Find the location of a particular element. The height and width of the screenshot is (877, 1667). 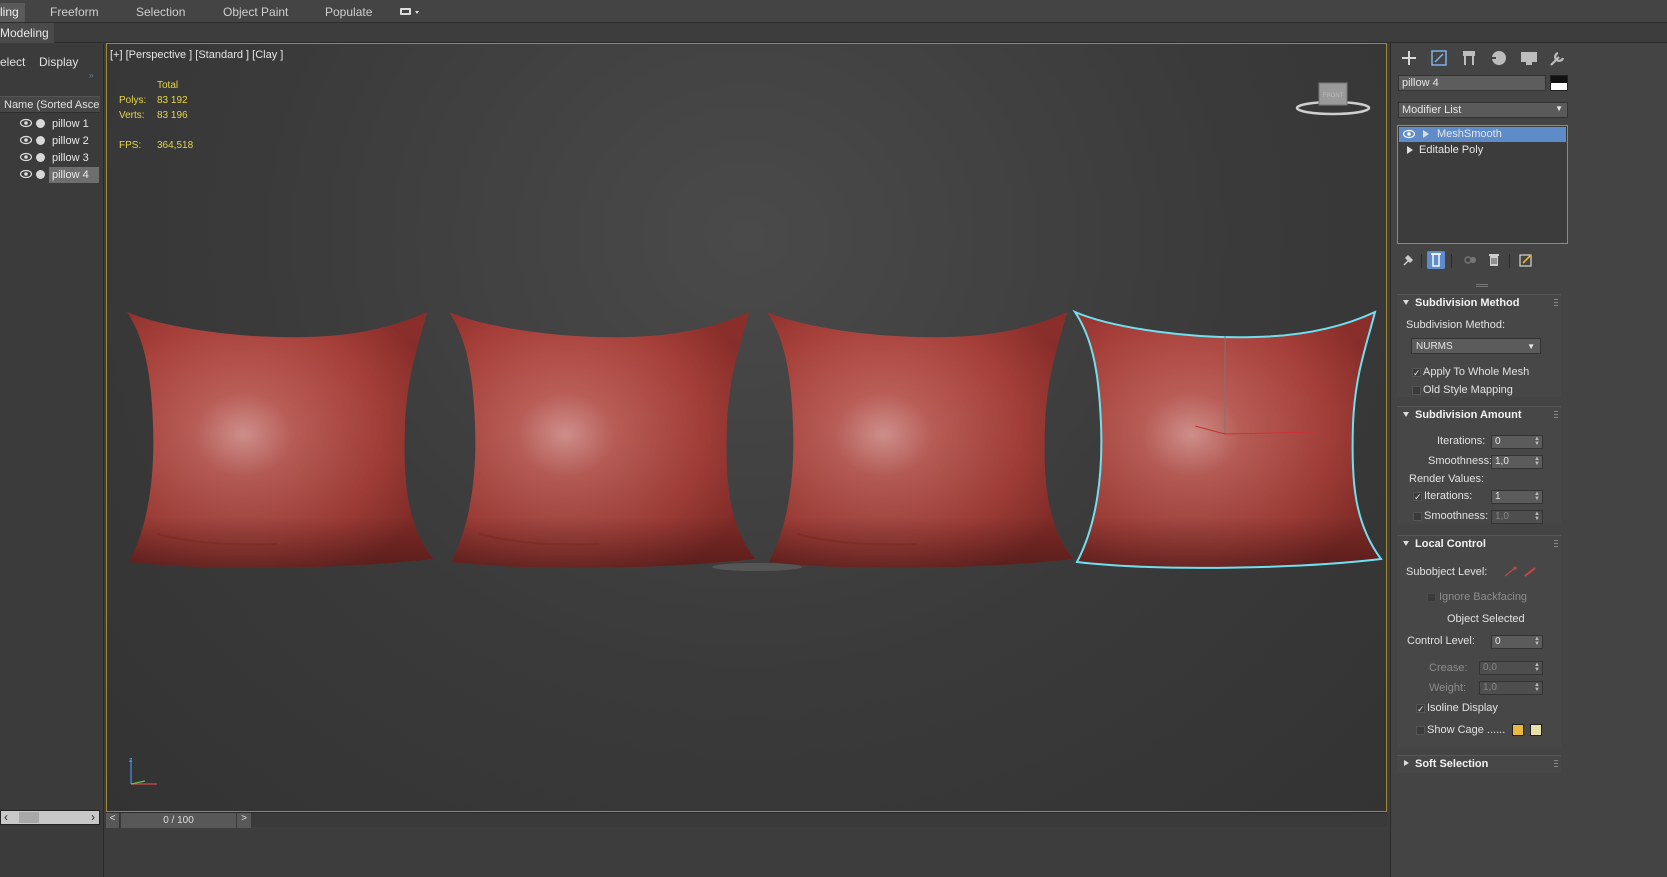

tab-freeform: Freeform is located at coordinates (74, 12).